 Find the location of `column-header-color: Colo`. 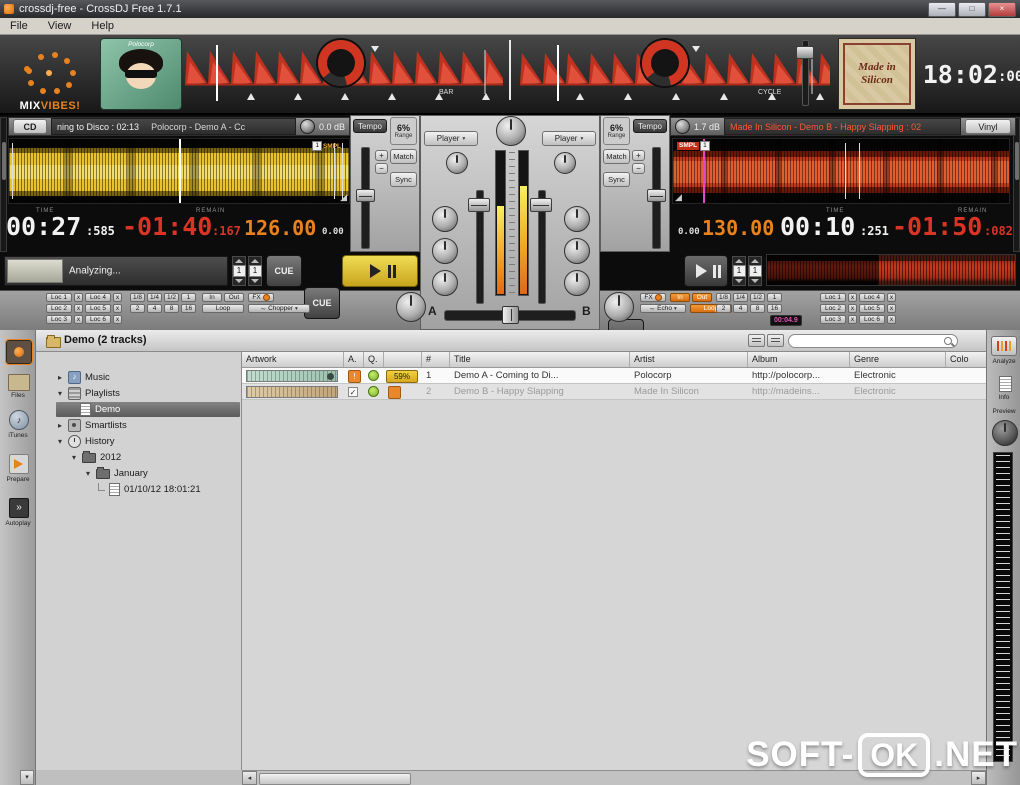

column-header-color: Colo is located at coordinates (966, 359).